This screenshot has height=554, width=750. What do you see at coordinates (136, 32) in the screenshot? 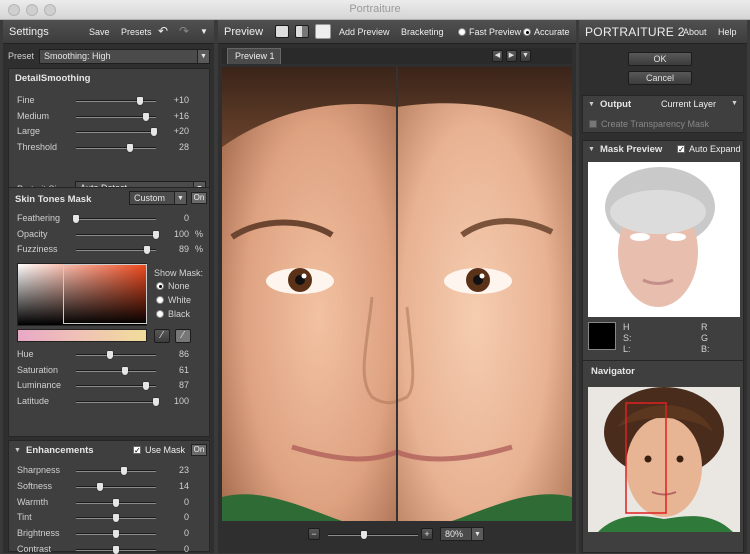
I see `presets-button: Presets` at bounding box center [136, 32].